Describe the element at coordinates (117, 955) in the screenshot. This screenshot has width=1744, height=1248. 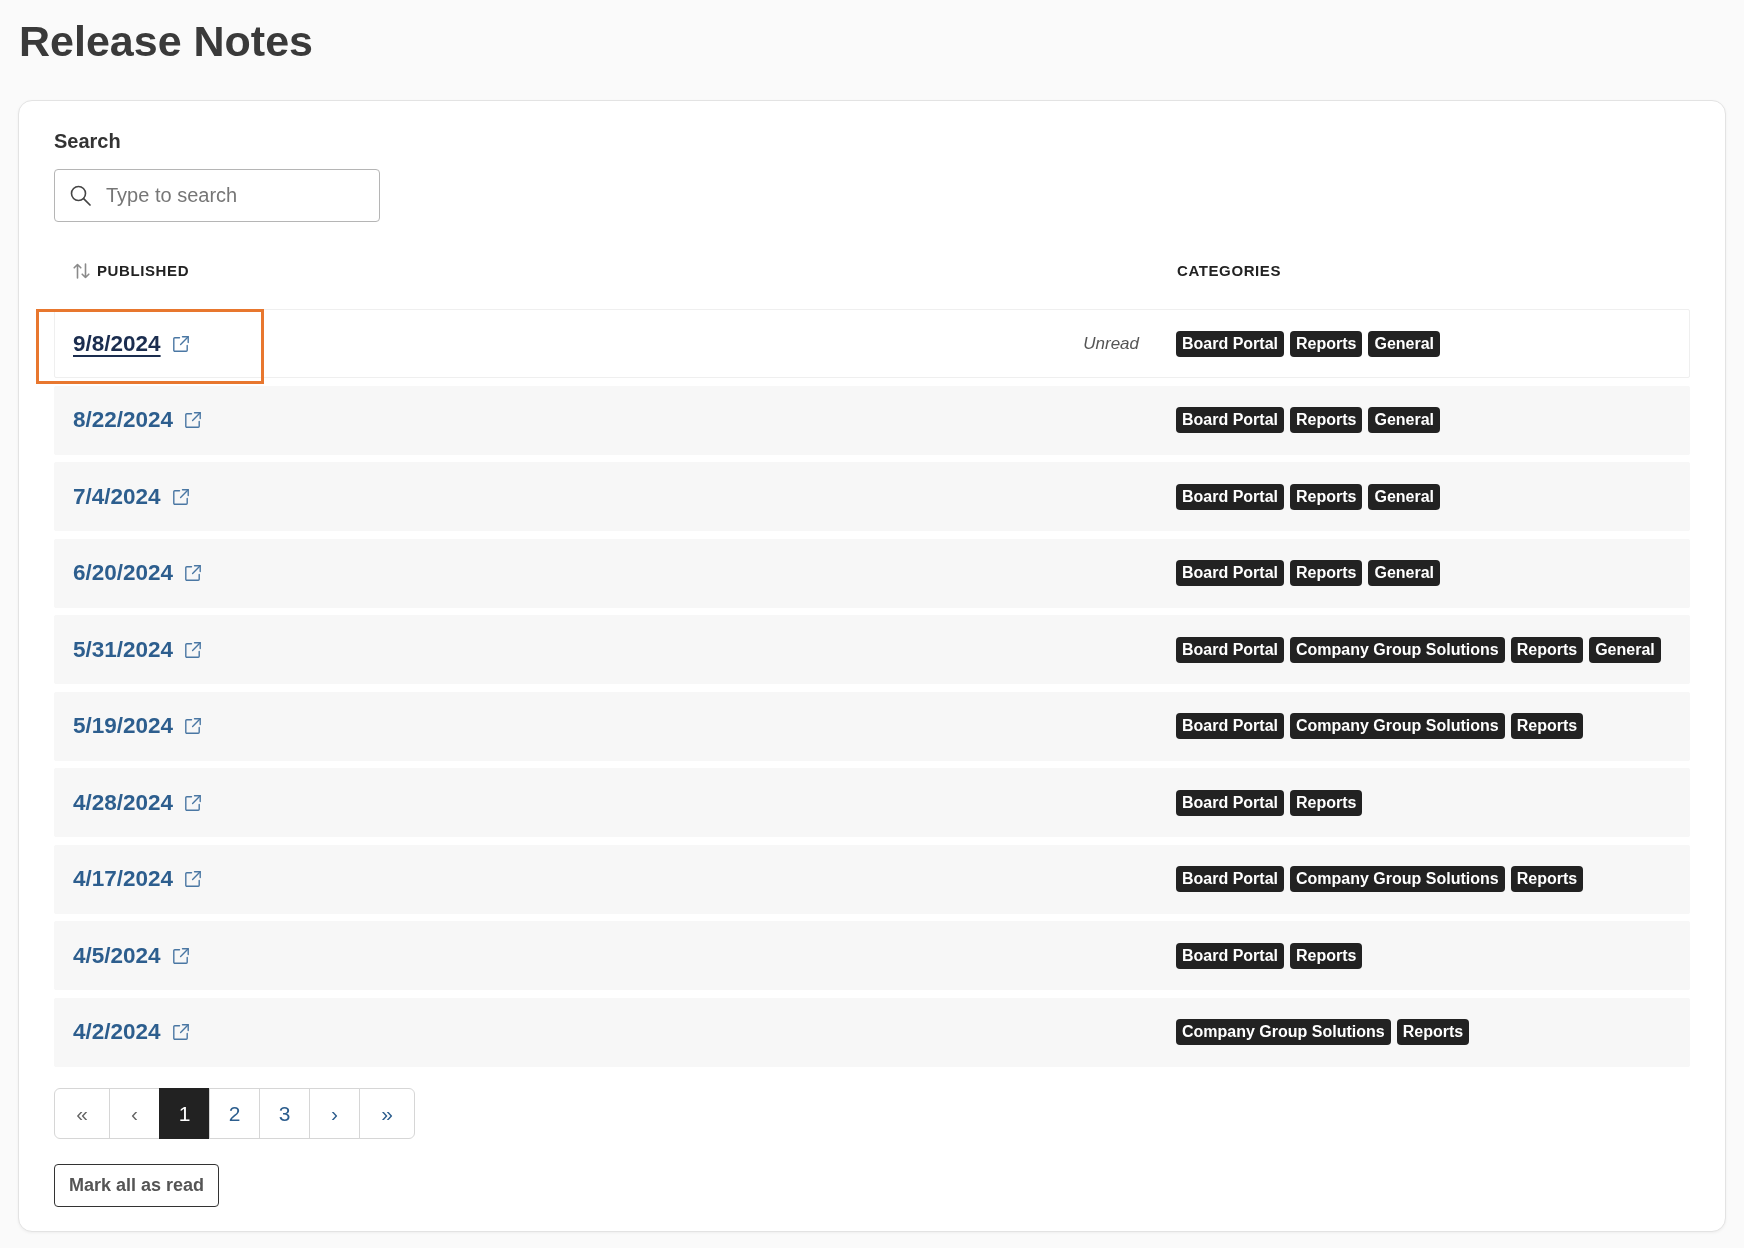
I see `date-link: 4/5/2024` at that location.